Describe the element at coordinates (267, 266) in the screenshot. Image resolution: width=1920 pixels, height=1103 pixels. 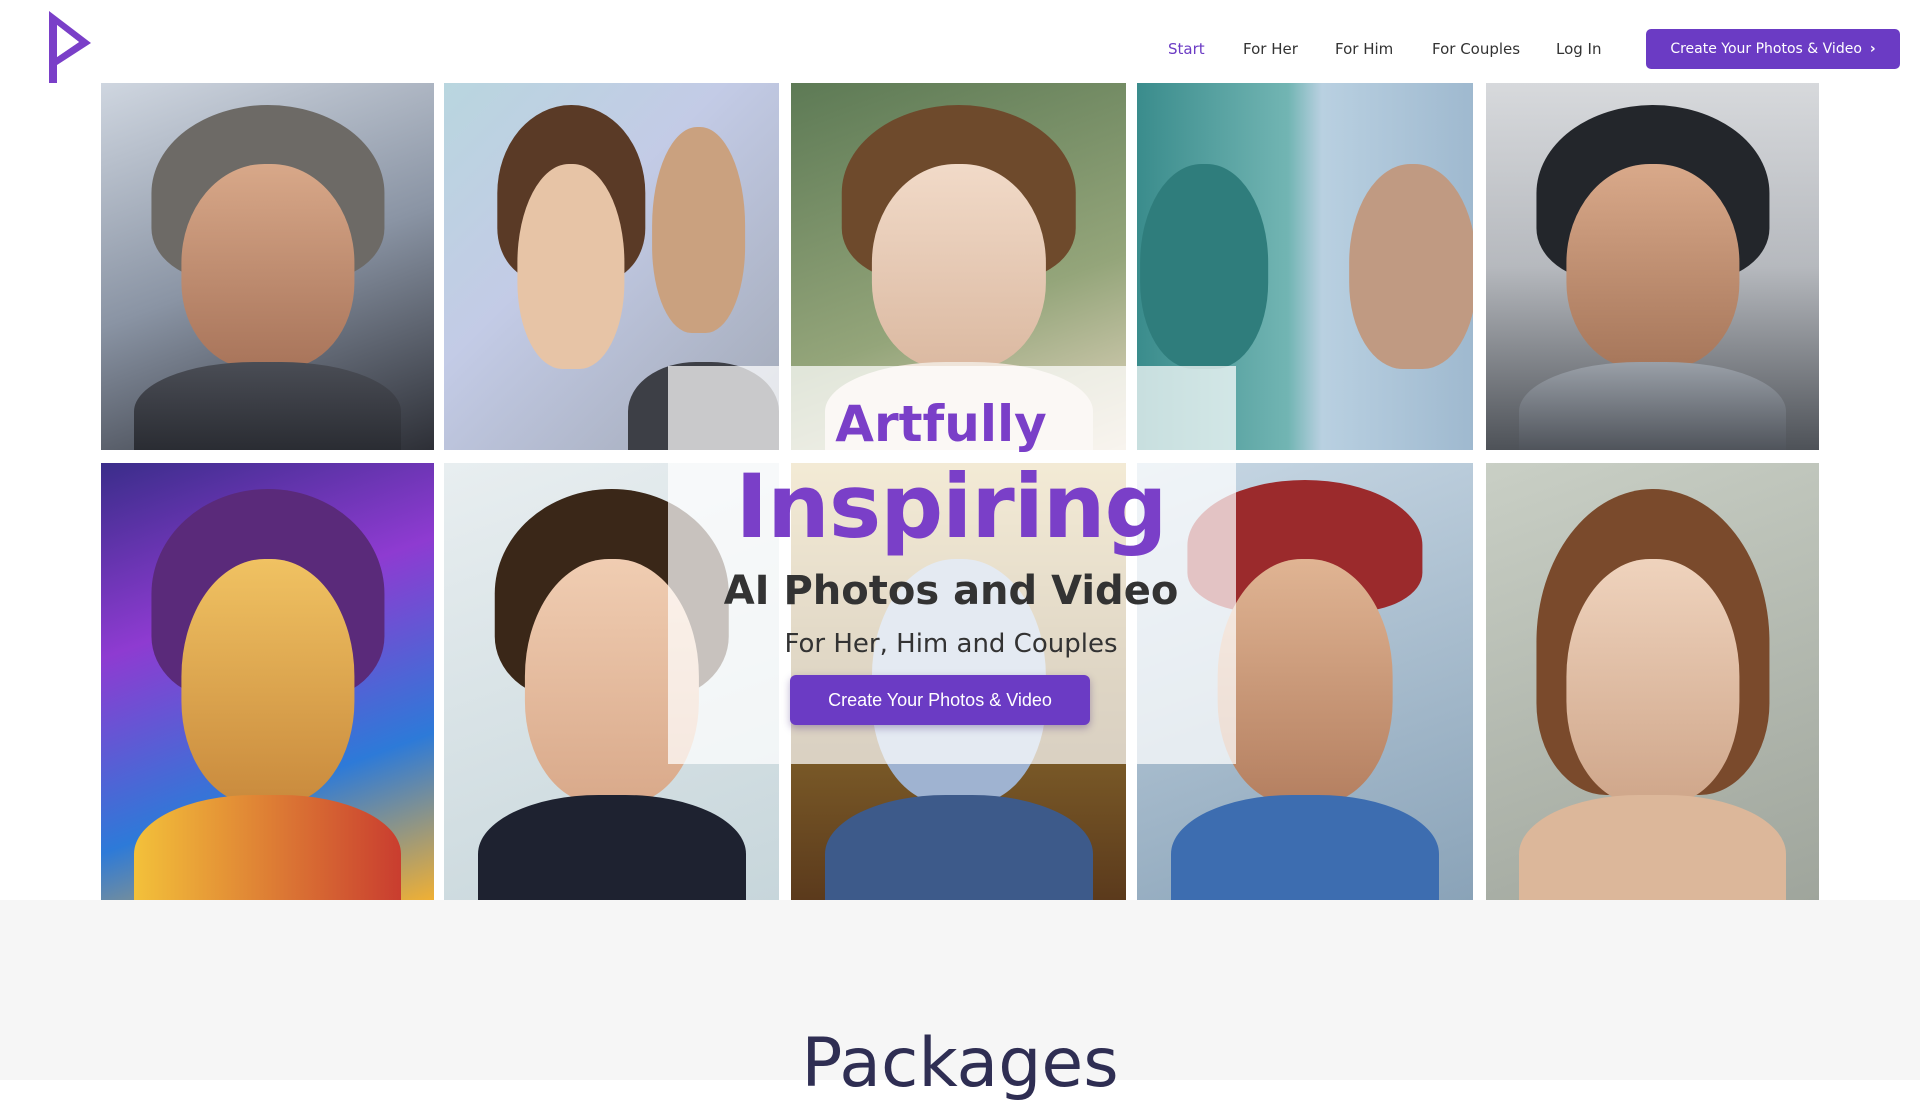
I see `gallery-tile-bearded-warrior` at that location.